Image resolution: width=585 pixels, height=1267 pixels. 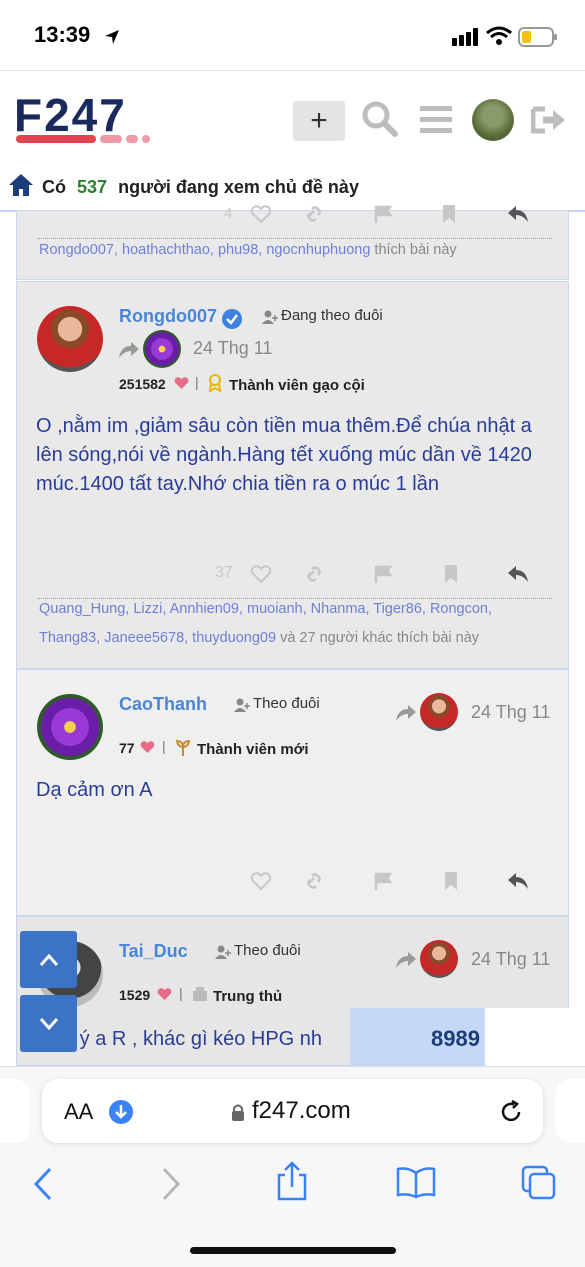 What do you see at coordinates (319, 121) in the screenshot?
I see `new-topic-button: +` at bounding box center [319, 121].